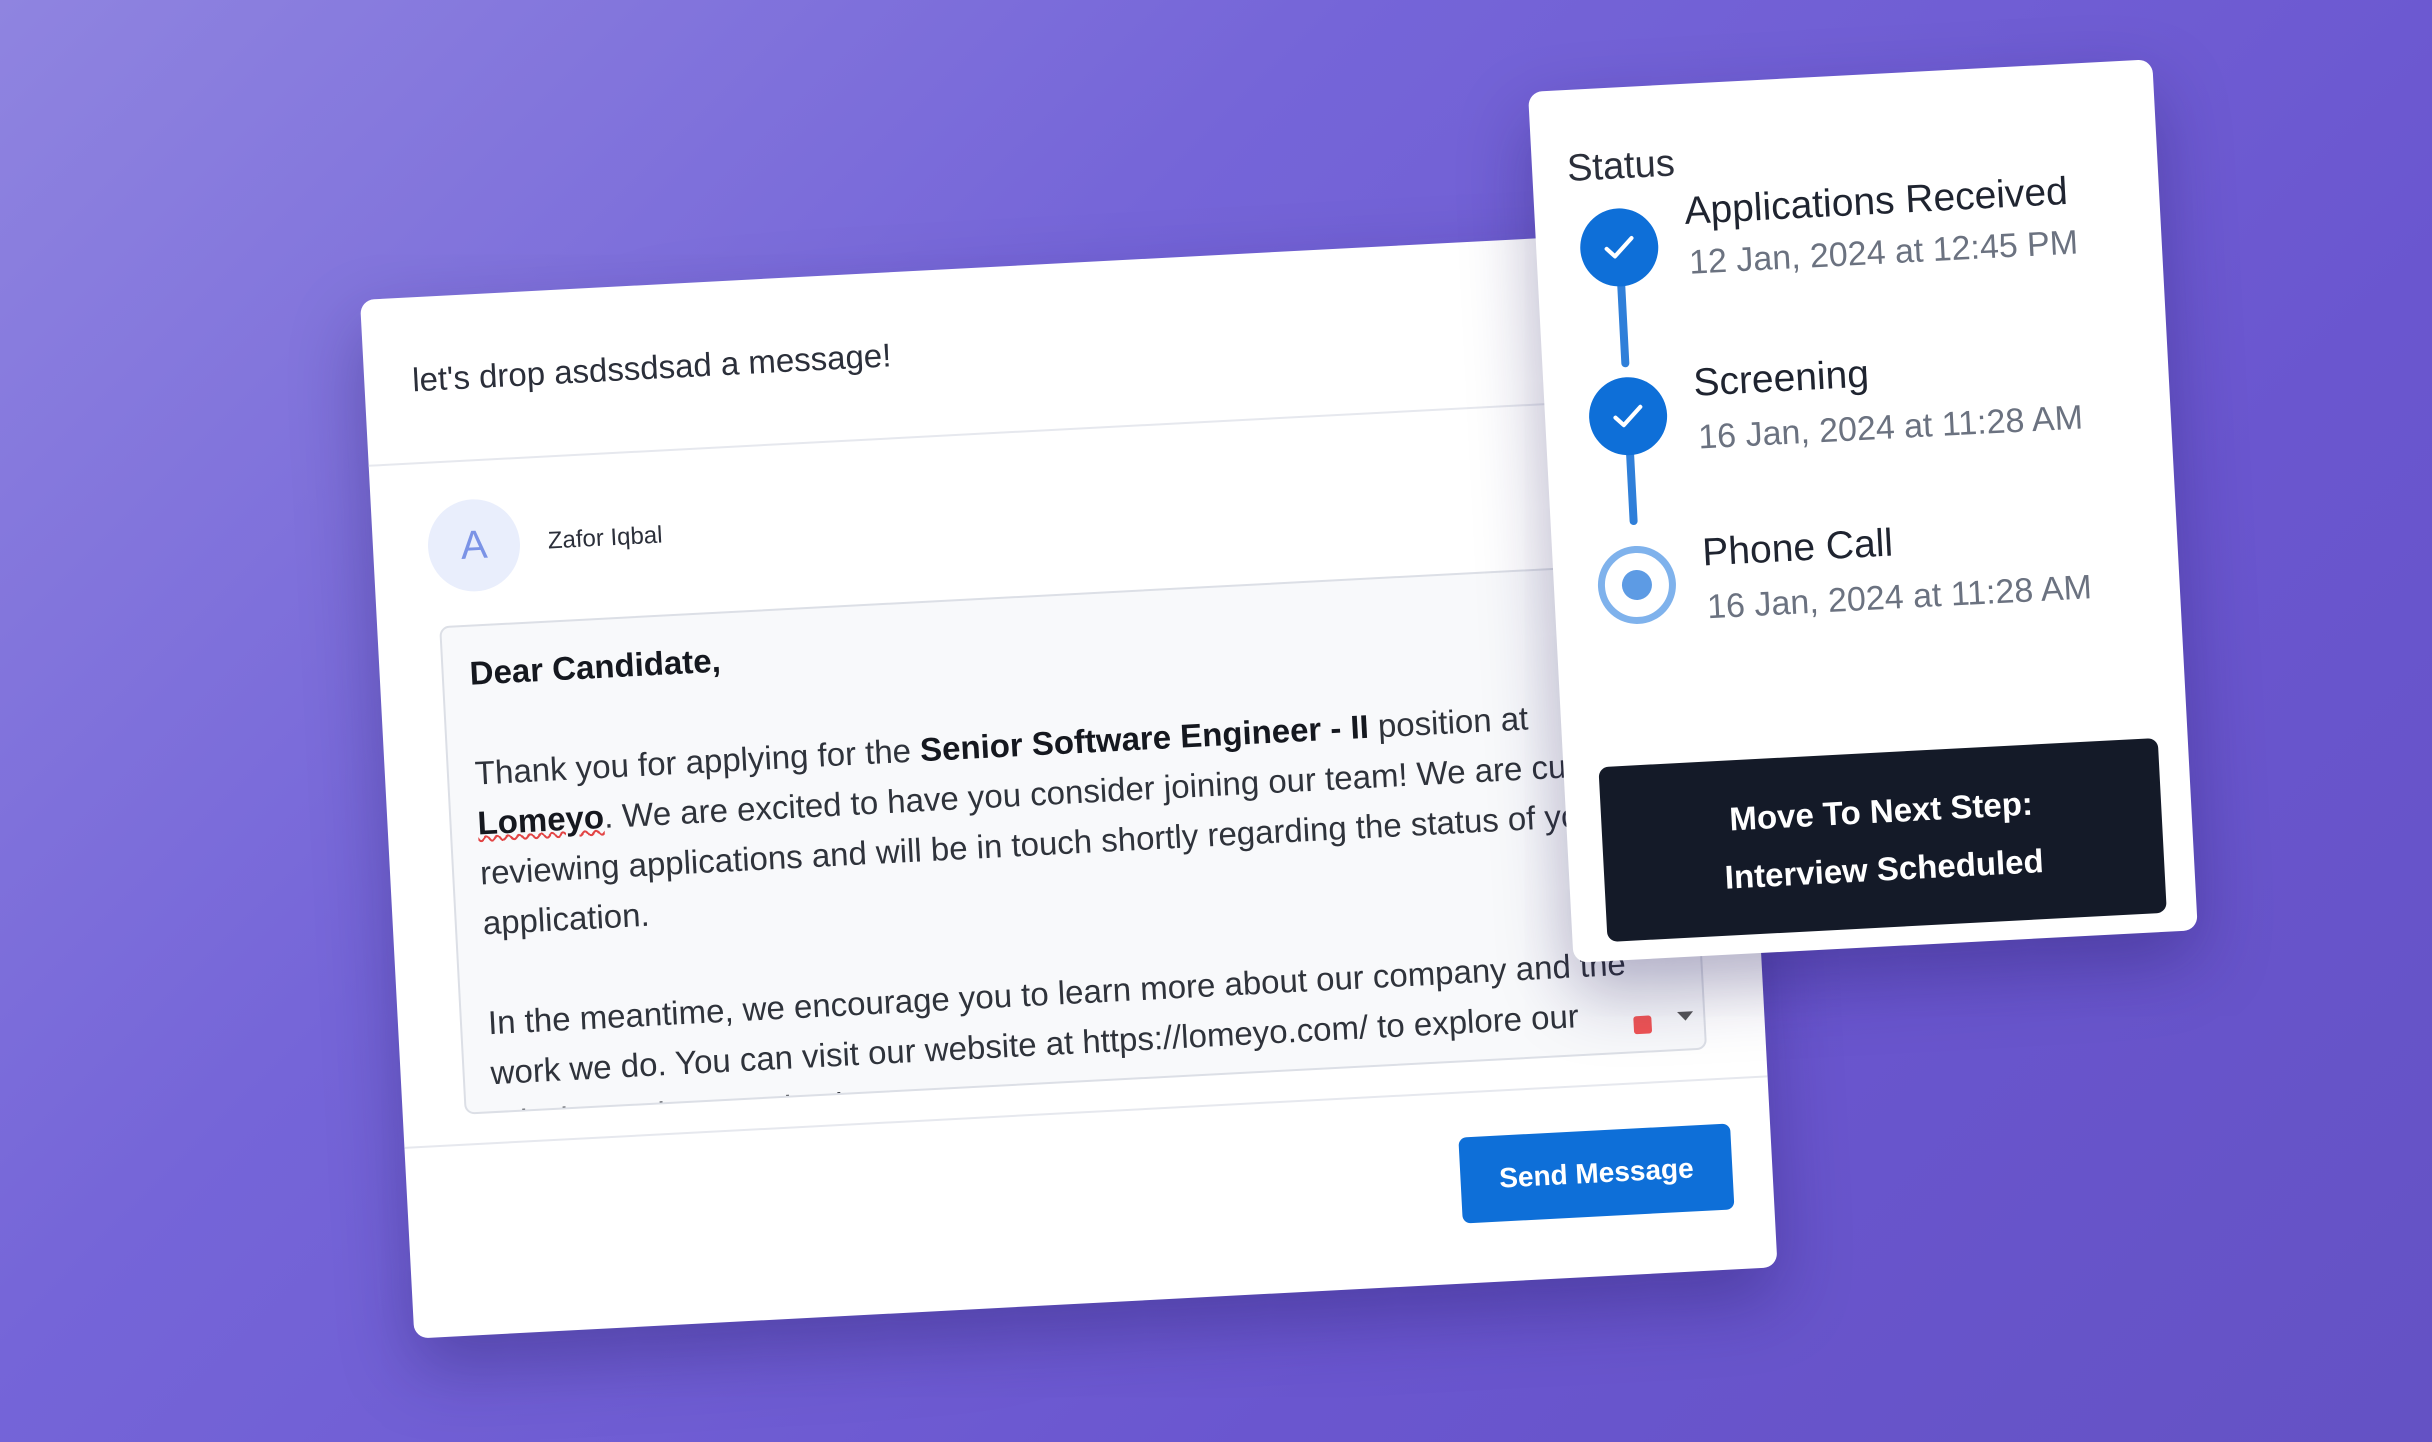 The image size is (2432, 1442). What do you see at coordinates (474, 545) in the screenshot?
I see `avatar: A` at bounding box center [474, 545].